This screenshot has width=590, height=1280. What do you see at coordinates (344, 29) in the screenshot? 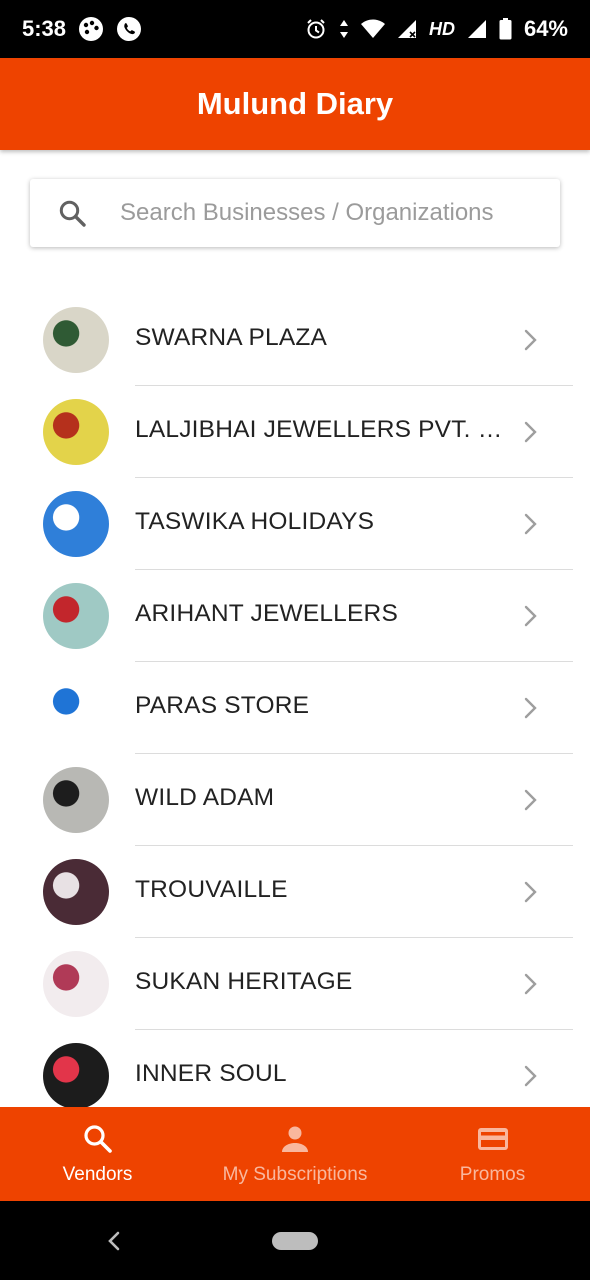
I see `data-arrows-icon` at bounding box center [344, 29].